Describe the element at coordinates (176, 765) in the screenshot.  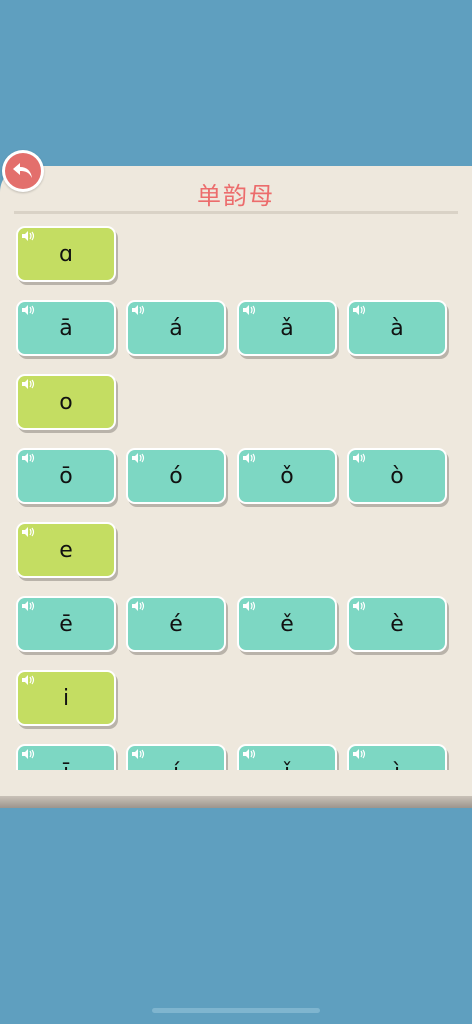
I see `pinyin-letter: í` at that location.